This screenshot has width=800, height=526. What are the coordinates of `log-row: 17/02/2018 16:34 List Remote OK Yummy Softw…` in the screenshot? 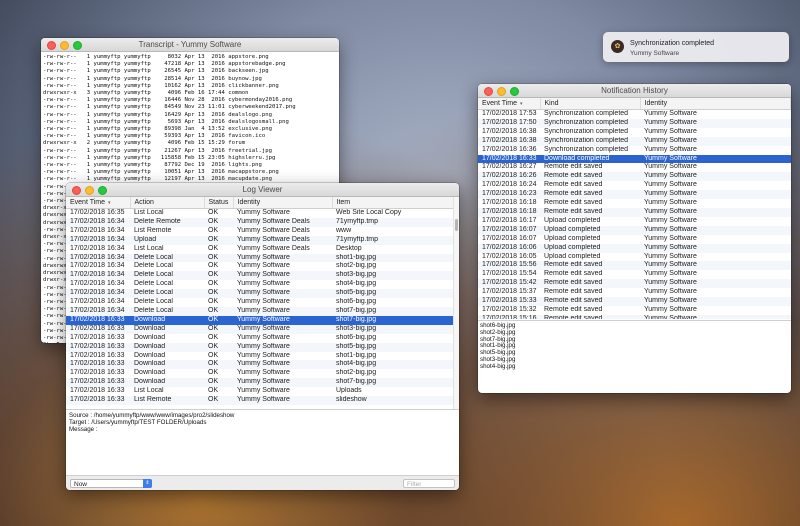 It's located at (260, 231).